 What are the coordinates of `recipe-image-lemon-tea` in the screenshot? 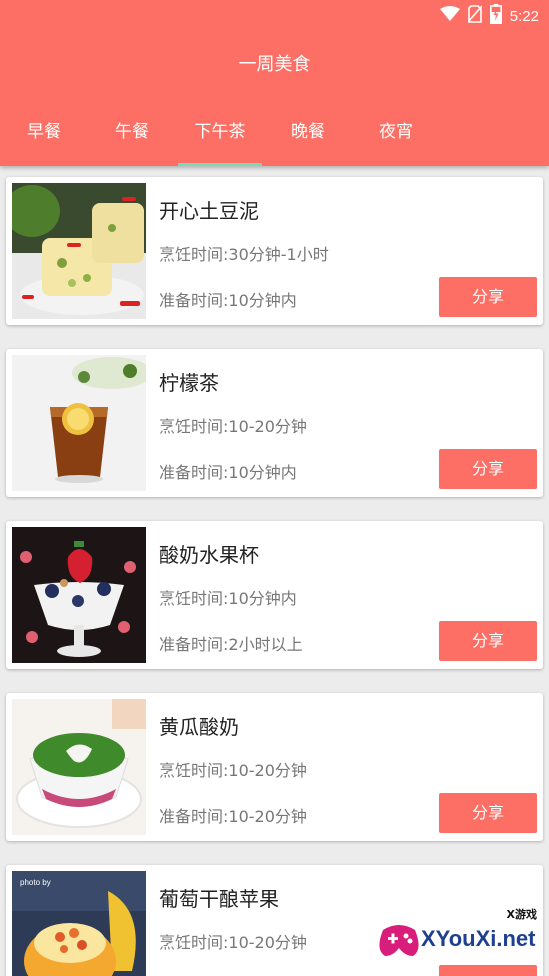 It's located at (79, 423).